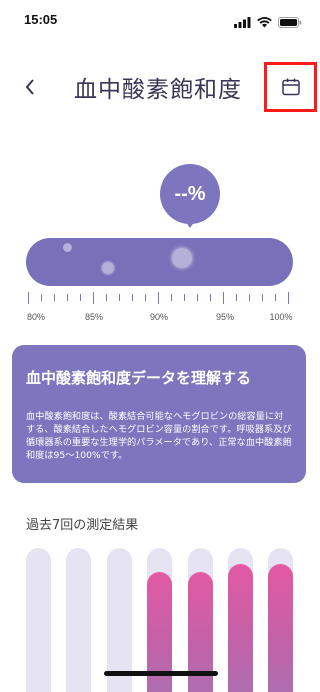  I want to click on reading-bubble: --%, so click(190, 196).